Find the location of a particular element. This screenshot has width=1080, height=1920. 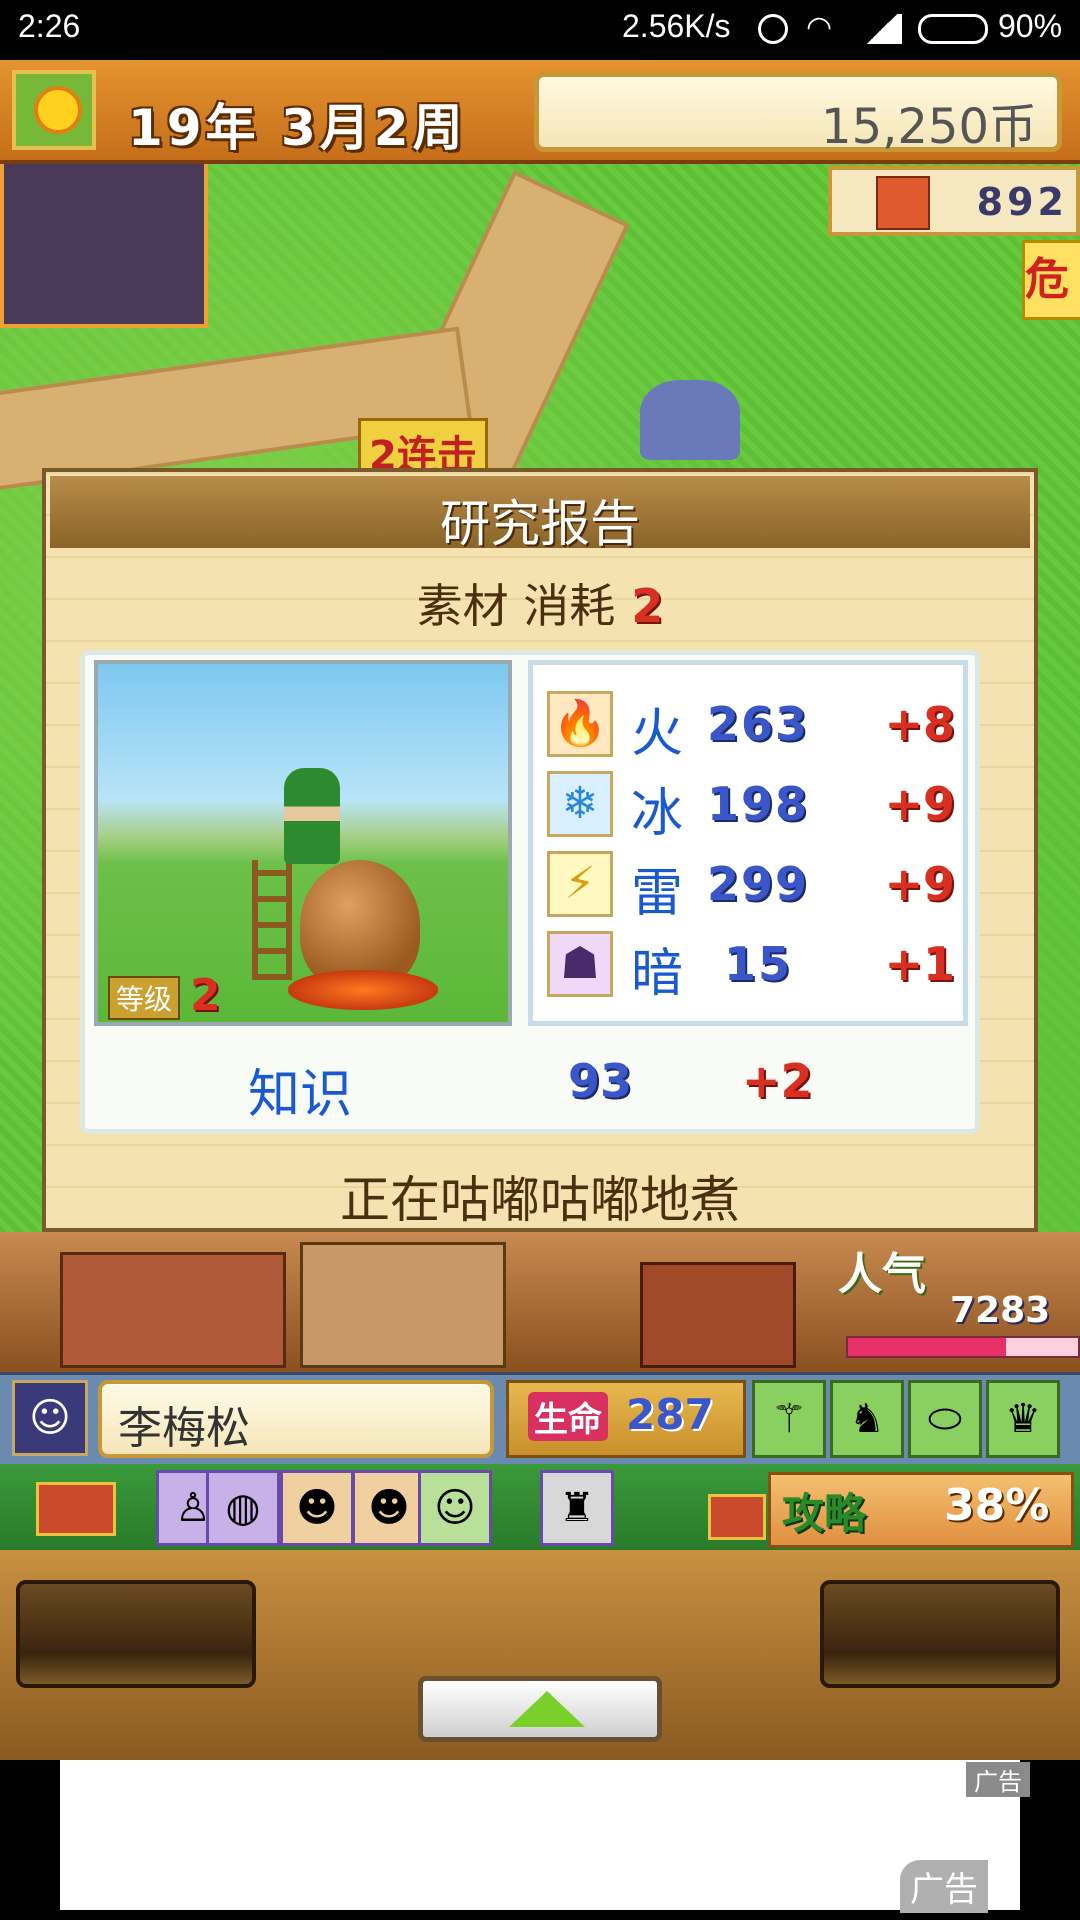

dark-house is located at coordinates (104, 244).